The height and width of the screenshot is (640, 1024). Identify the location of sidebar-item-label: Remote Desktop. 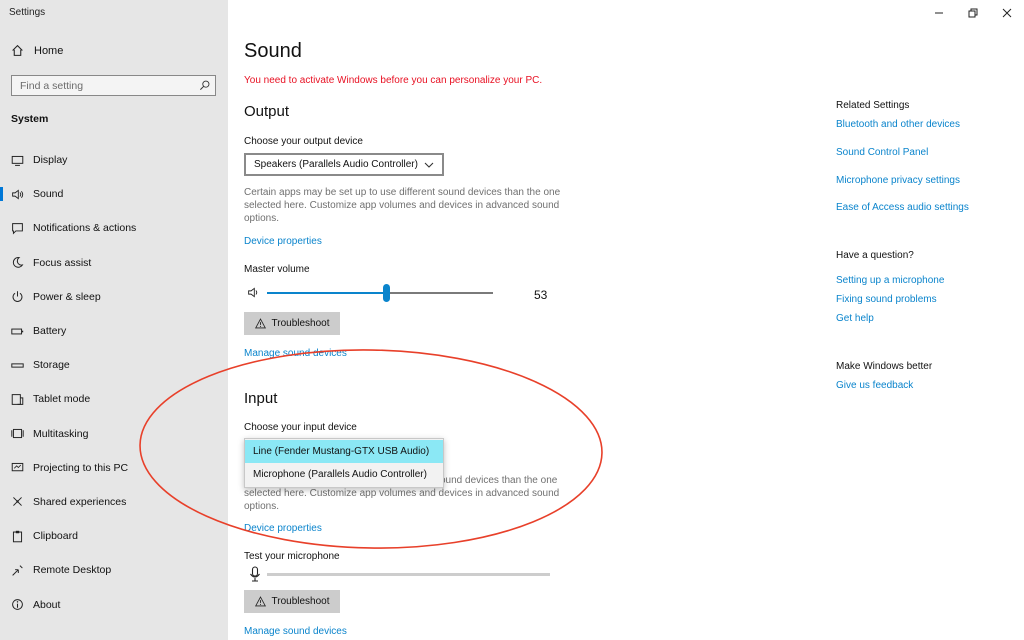
(72, 570).